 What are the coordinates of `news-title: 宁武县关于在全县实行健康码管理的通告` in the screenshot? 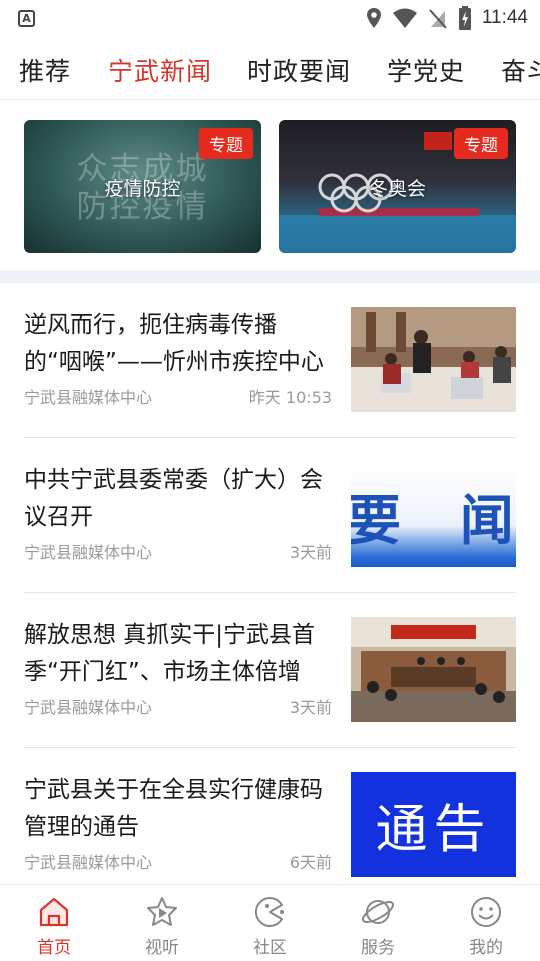 It's located at (173, 808).